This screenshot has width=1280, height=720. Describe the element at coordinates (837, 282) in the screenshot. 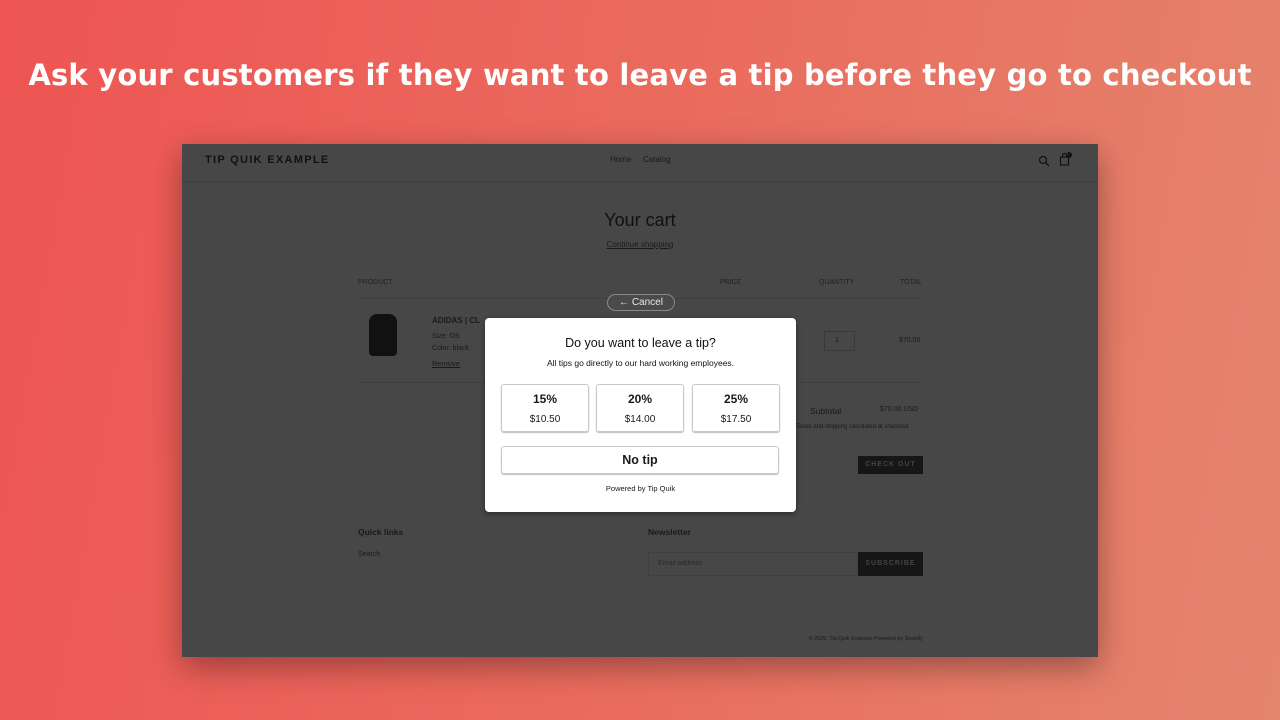

I see `header-quantity: QUANTITY` at that location.